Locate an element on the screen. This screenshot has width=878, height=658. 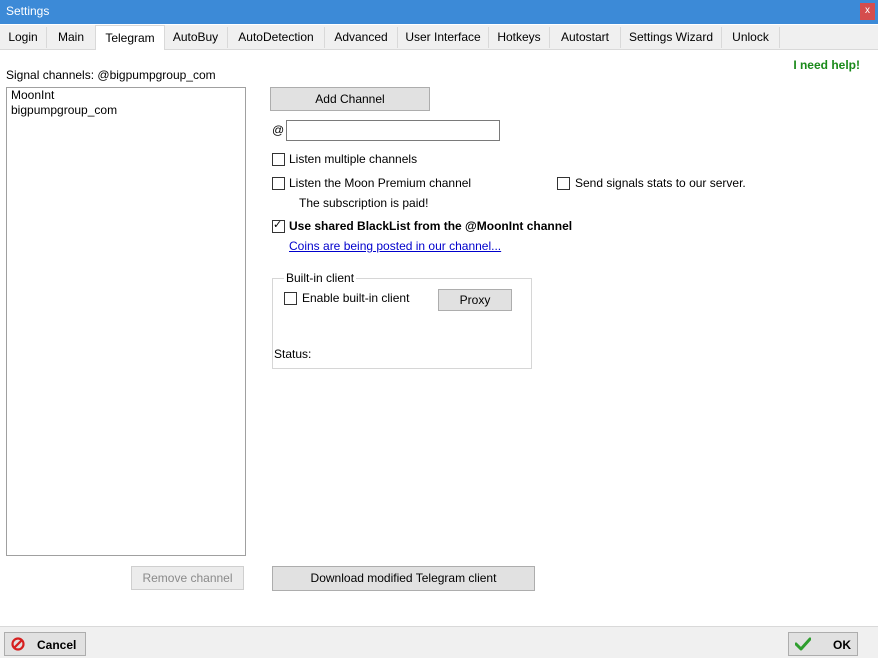
listen-premium-label: Listen the Moon Premium channel is located at coordinates (380, 183).